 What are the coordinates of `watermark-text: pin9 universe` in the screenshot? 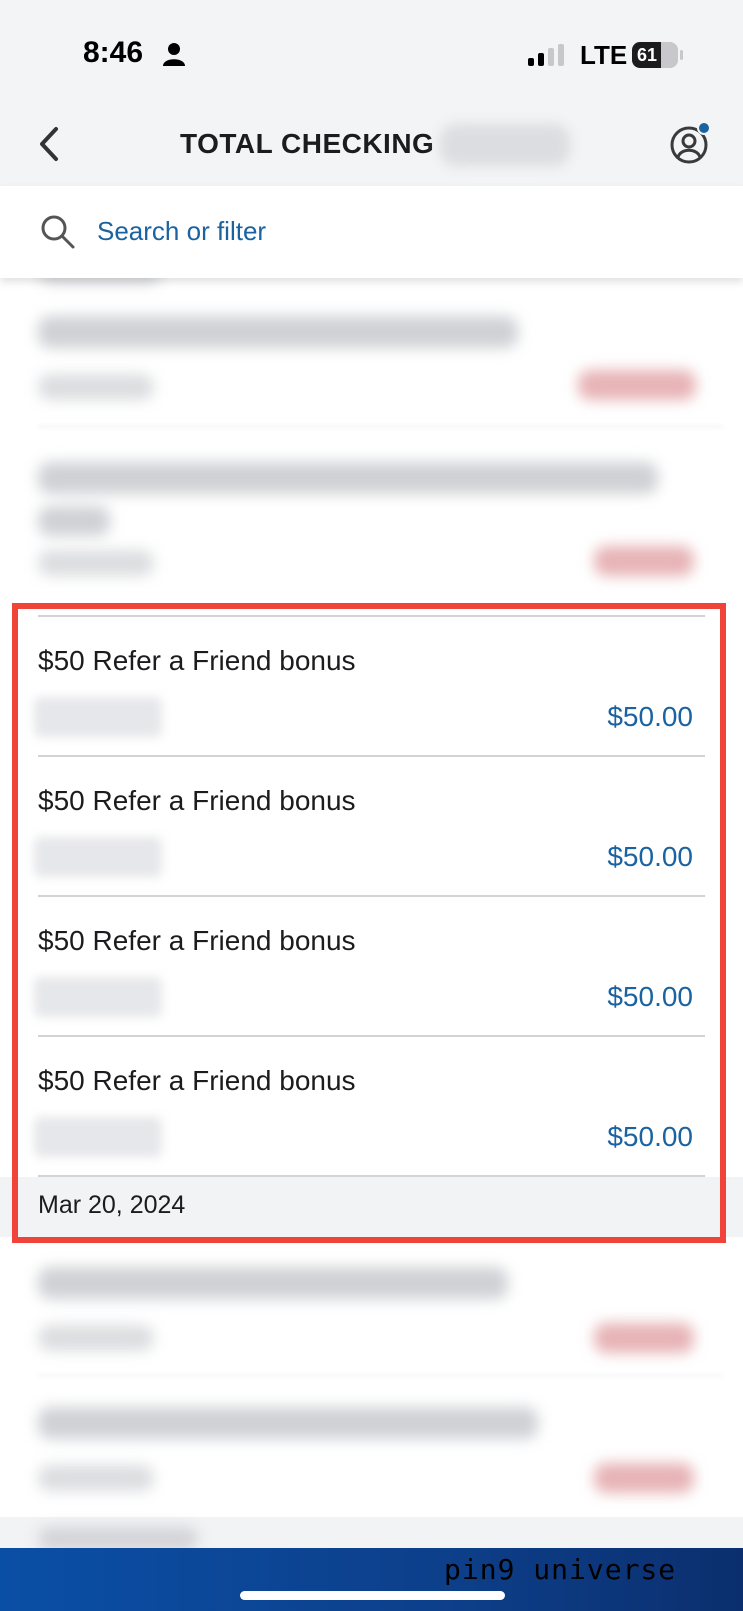 It's located at (560, 1569).